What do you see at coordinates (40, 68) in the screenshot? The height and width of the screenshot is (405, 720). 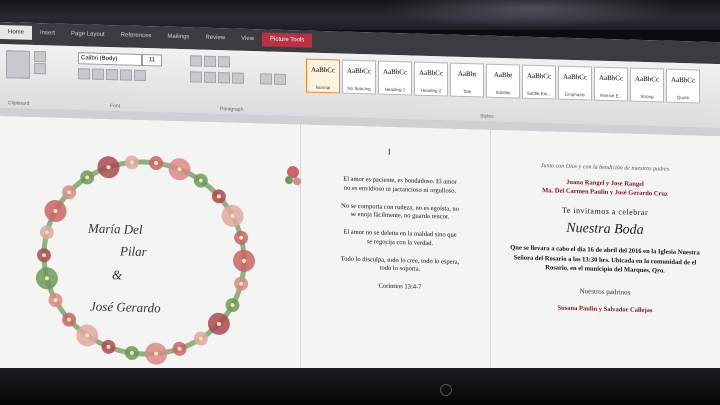 I see `copy-icon` at bounding box center [40, 68].